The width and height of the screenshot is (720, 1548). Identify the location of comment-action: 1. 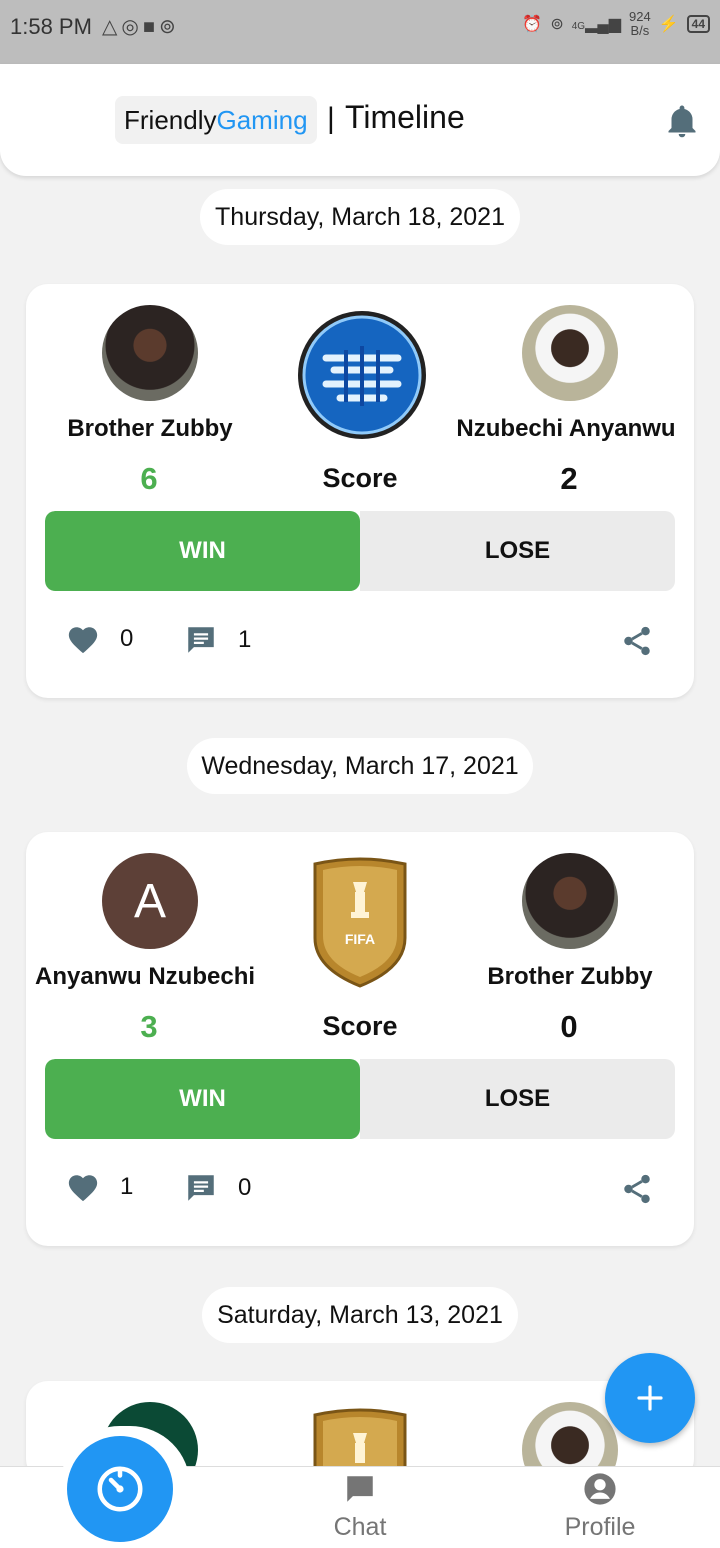
(217, 640).